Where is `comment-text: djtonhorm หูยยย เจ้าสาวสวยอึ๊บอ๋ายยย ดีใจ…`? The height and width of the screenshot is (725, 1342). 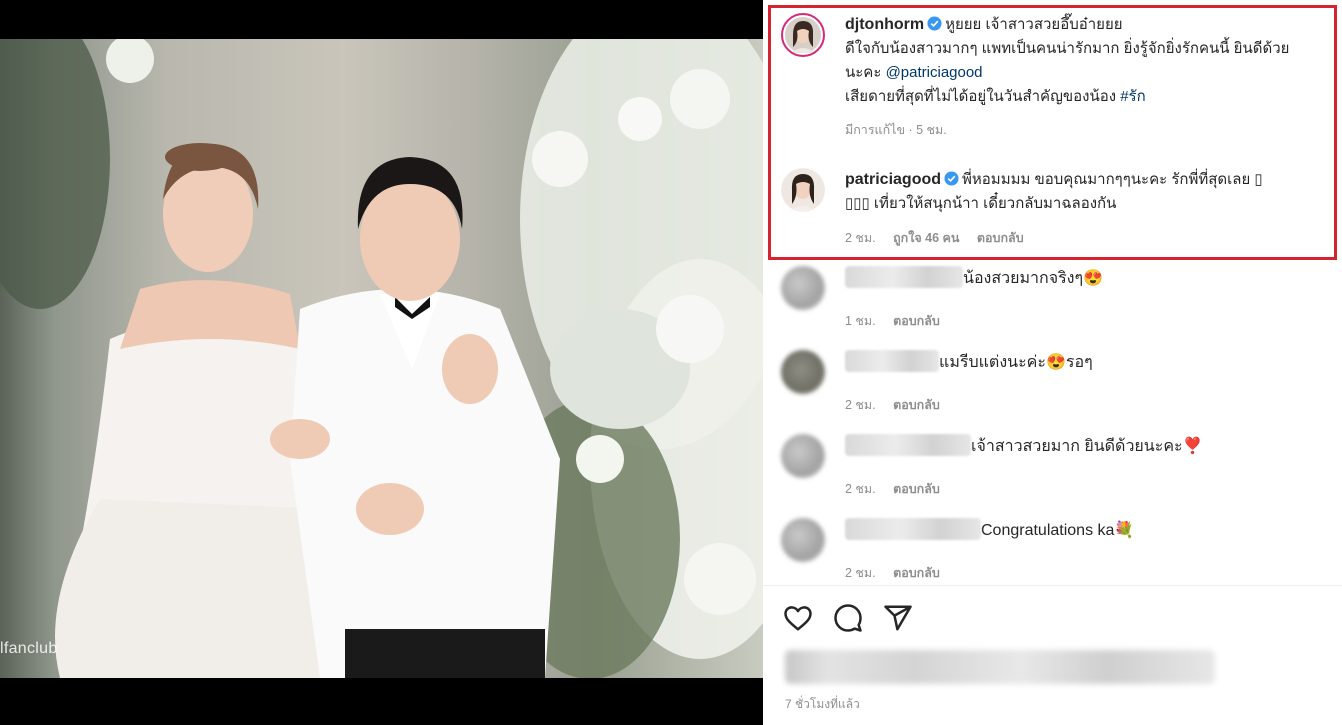
comment-text: djtonhorm หูยยย เจ้าสาวสวยอึ๊บอ๋ายยย ดีใจ… is located at coordinates (1088, 61).